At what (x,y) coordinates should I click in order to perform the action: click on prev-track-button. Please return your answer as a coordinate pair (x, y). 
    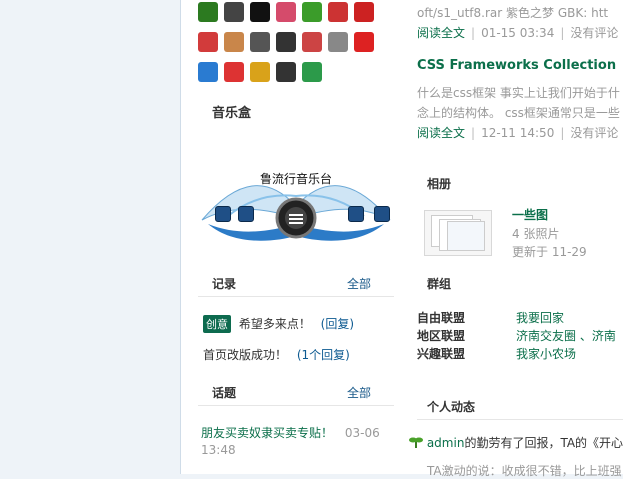
    Looking at the image, I should click on (223, 214).